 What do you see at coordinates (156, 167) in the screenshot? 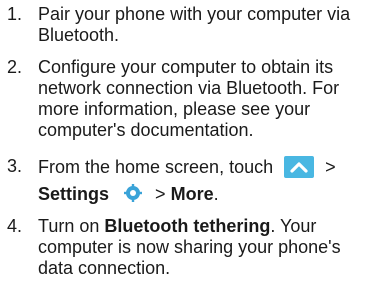
I see `step-phrase: From the home screen, touch` at bounding box center [156, 167].